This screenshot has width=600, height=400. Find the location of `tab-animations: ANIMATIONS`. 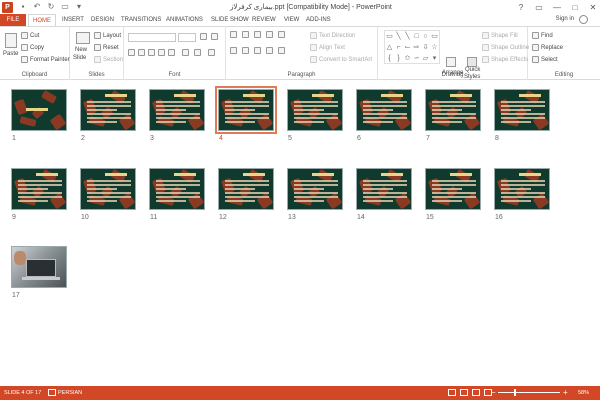

tab-animations: ANIMATIONS is located at coordinates (184, 20).